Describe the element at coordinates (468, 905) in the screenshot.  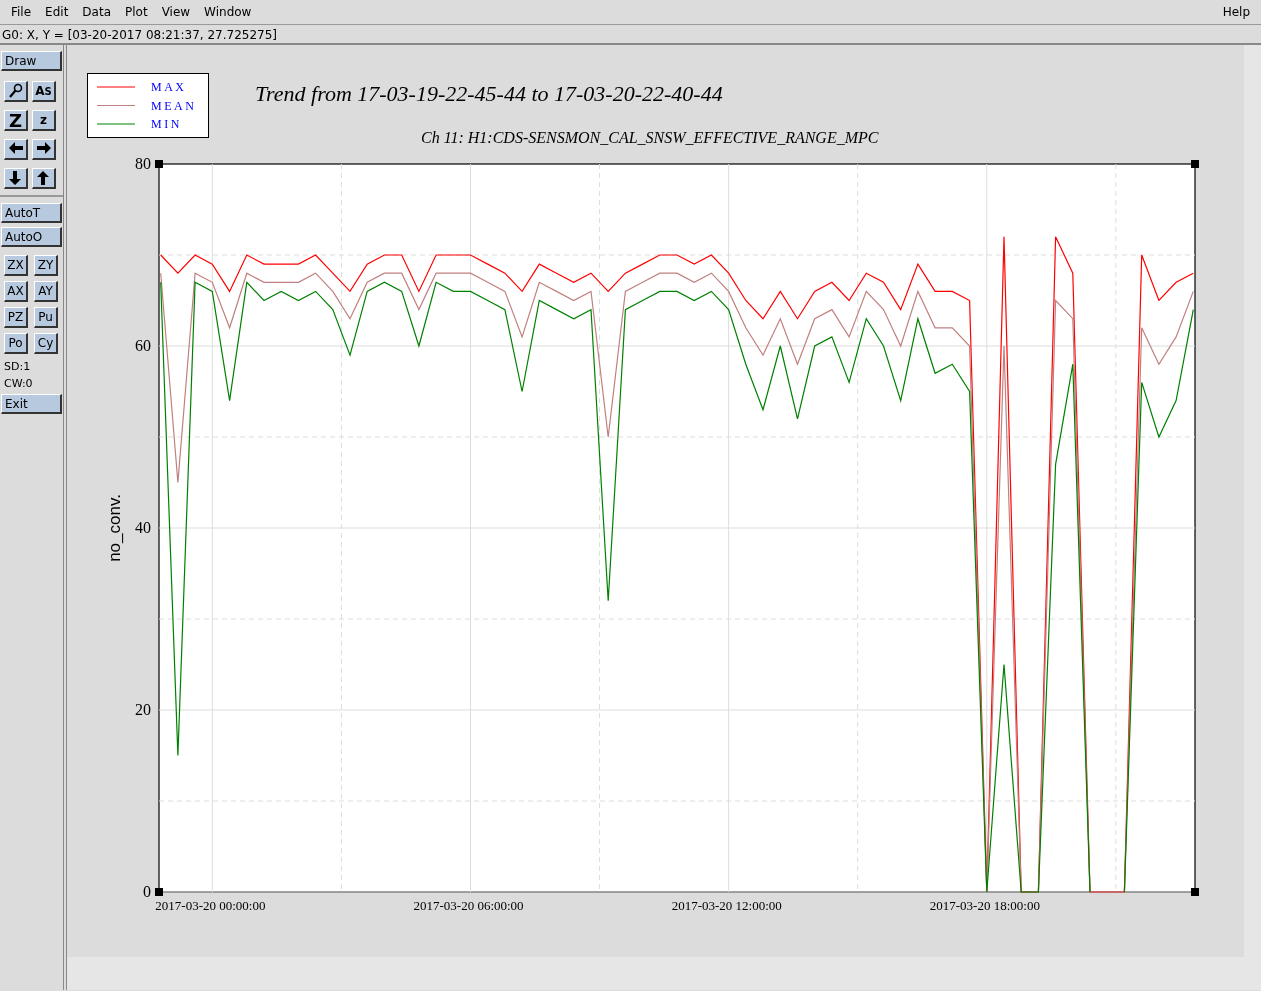
I see `x-tick-label: 2017-03-20 06:00:00` at that location.